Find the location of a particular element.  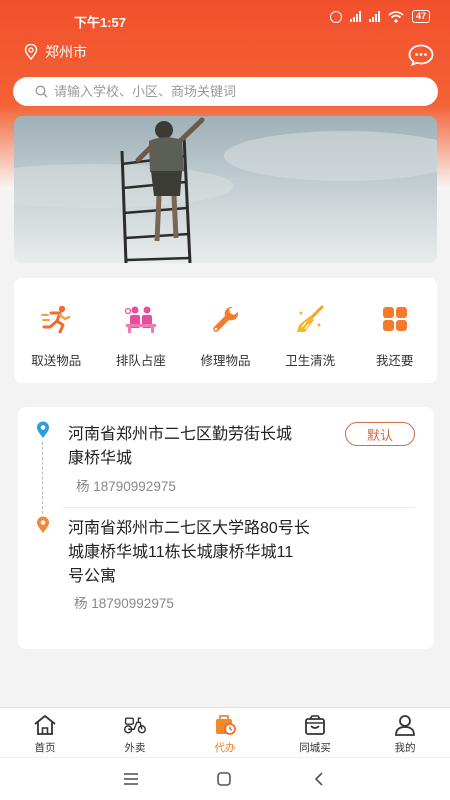

home-button-icon is located at coordinates (224, 779).